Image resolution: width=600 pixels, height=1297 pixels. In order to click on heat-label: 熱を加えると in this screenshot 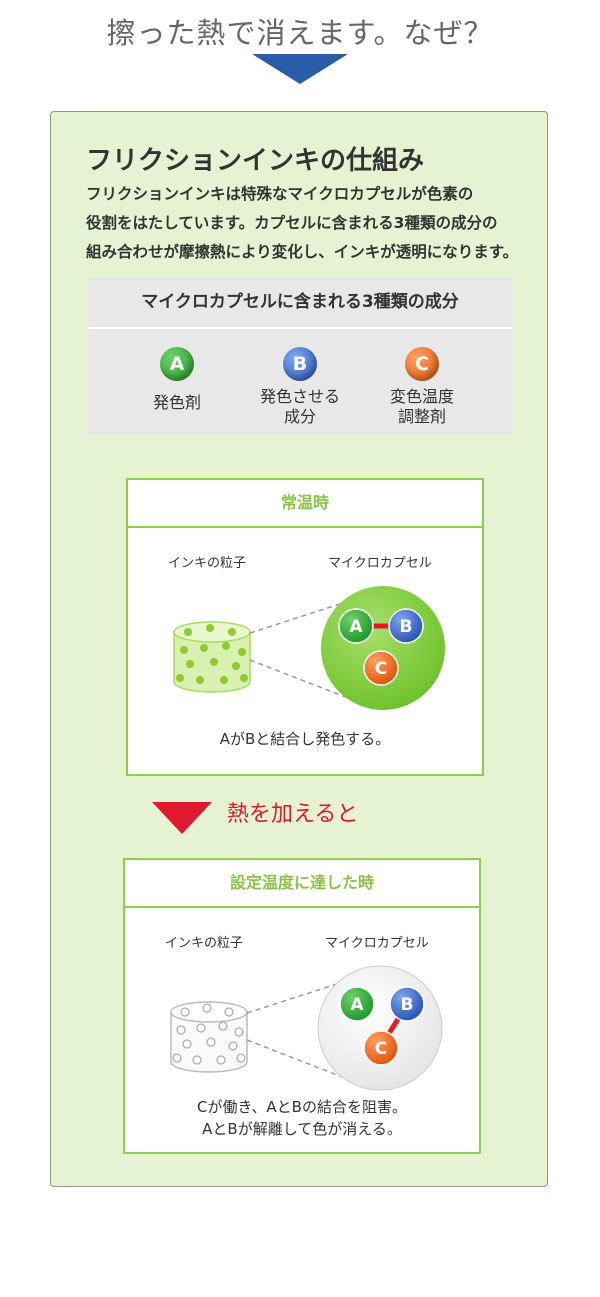, I will do `click(293, 814)`.